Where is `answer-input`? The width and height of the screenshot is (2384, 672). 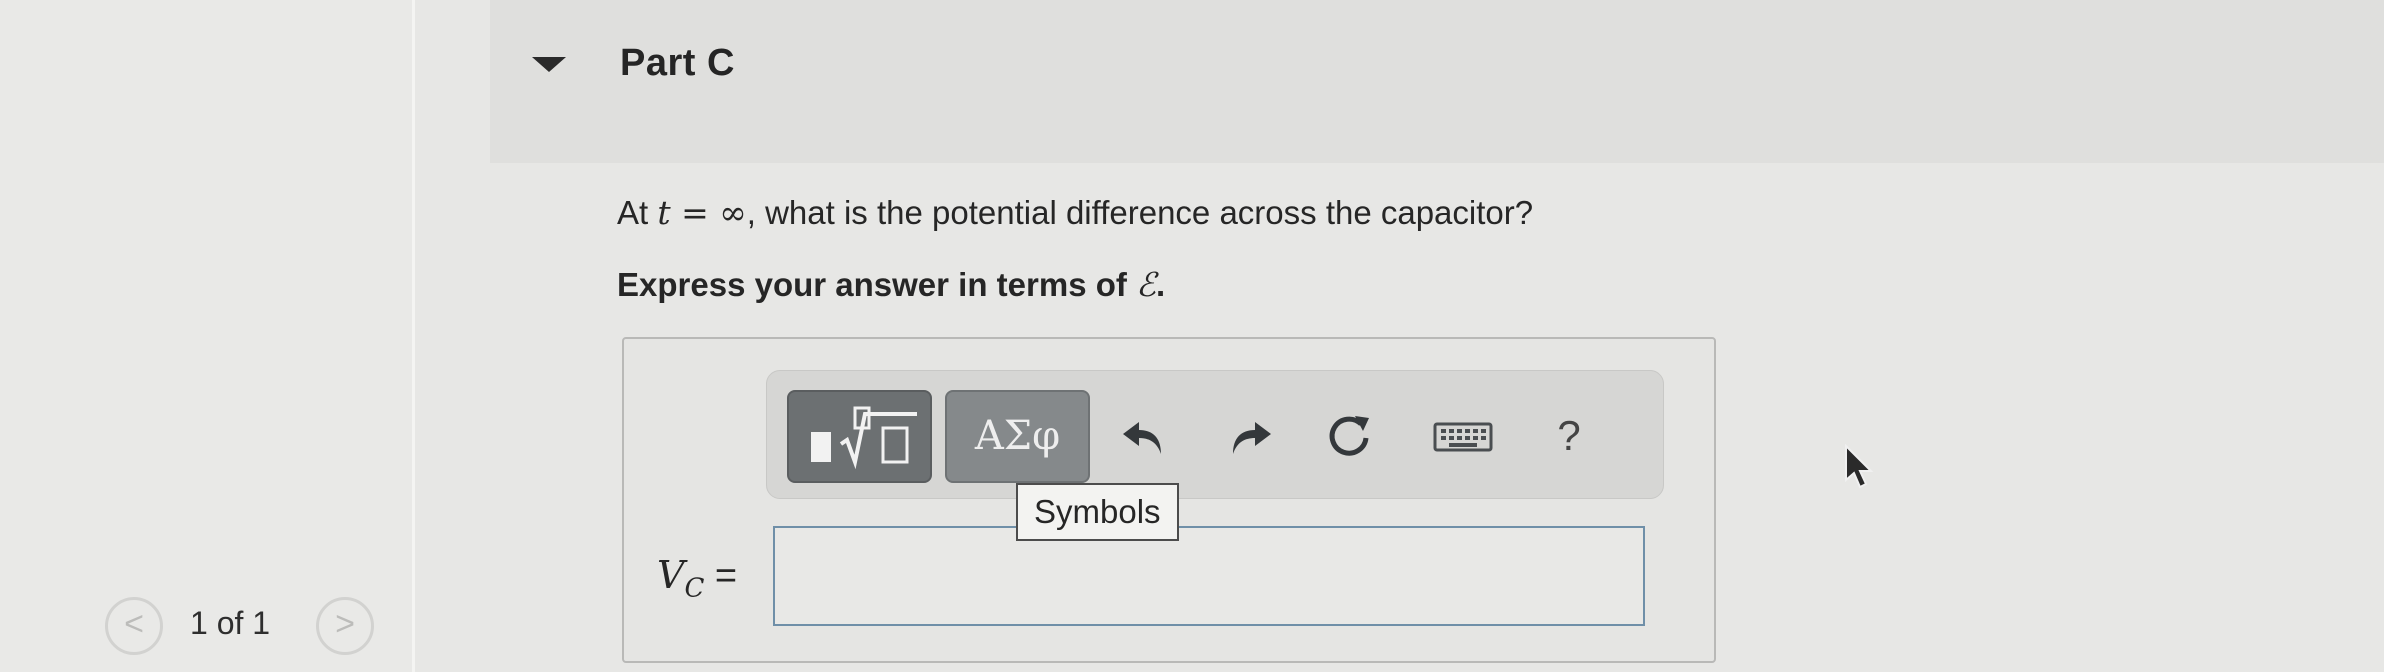
answer-input is located at coordinates (1209, 576).